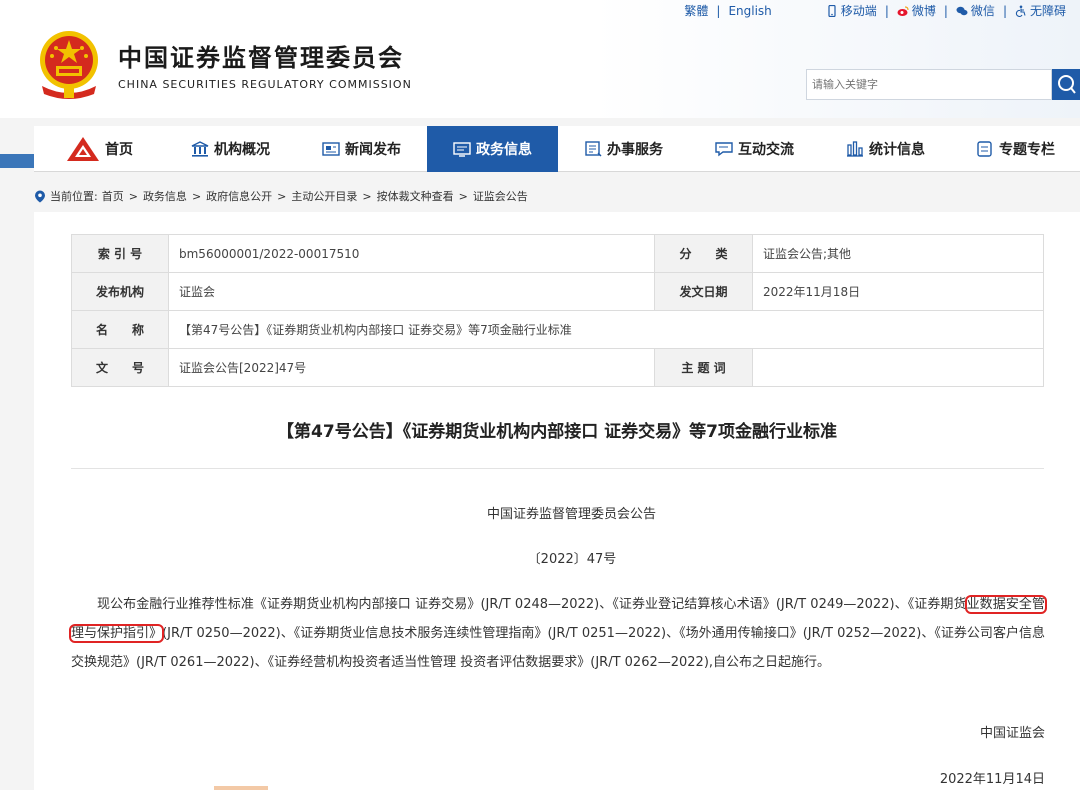 Image resolution: width=1080 pixels, height=790 pixels. I want to click on top-links: 繁體 | English 移动端 | 微博 | 微信 | 无障碍, so click(875, 10).